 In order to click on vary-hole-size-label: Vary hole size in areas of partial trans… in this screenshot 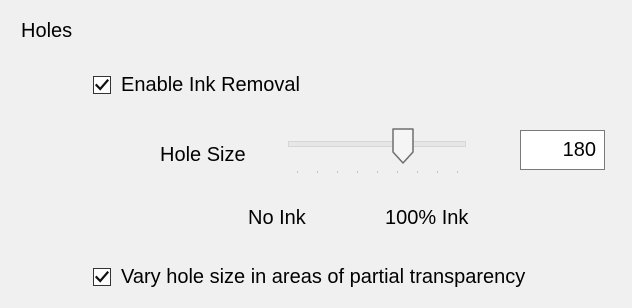, I will do `click(323, 277)`.